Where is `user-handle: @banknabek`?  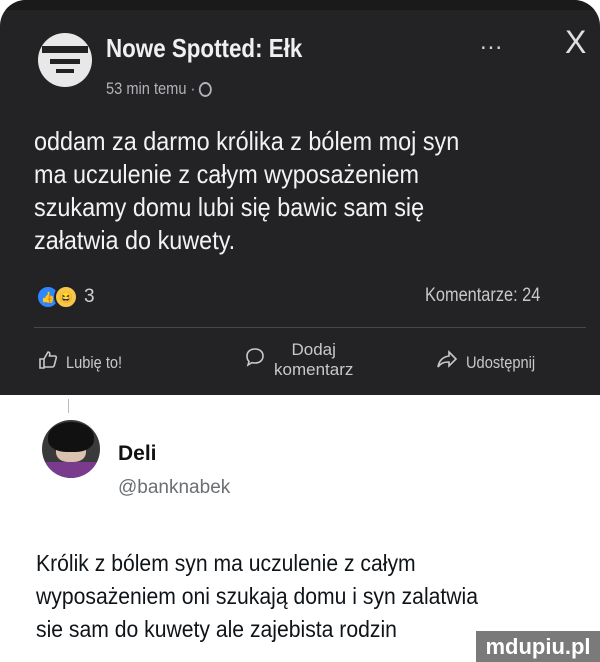
user-handle: @banknabek is located at coordinates (174, 488).